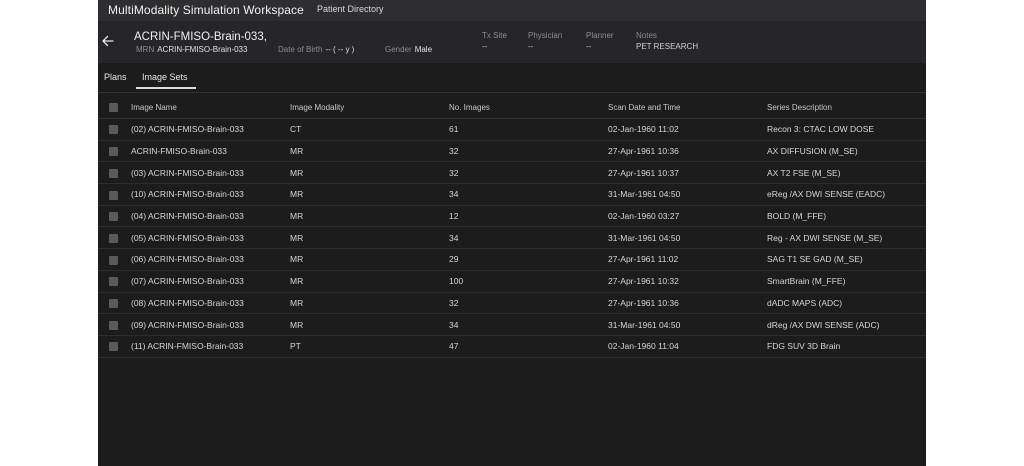  Describe the element at coordinates (646, 35) in the screenshot. I see `notes-label: Notes` at that location.